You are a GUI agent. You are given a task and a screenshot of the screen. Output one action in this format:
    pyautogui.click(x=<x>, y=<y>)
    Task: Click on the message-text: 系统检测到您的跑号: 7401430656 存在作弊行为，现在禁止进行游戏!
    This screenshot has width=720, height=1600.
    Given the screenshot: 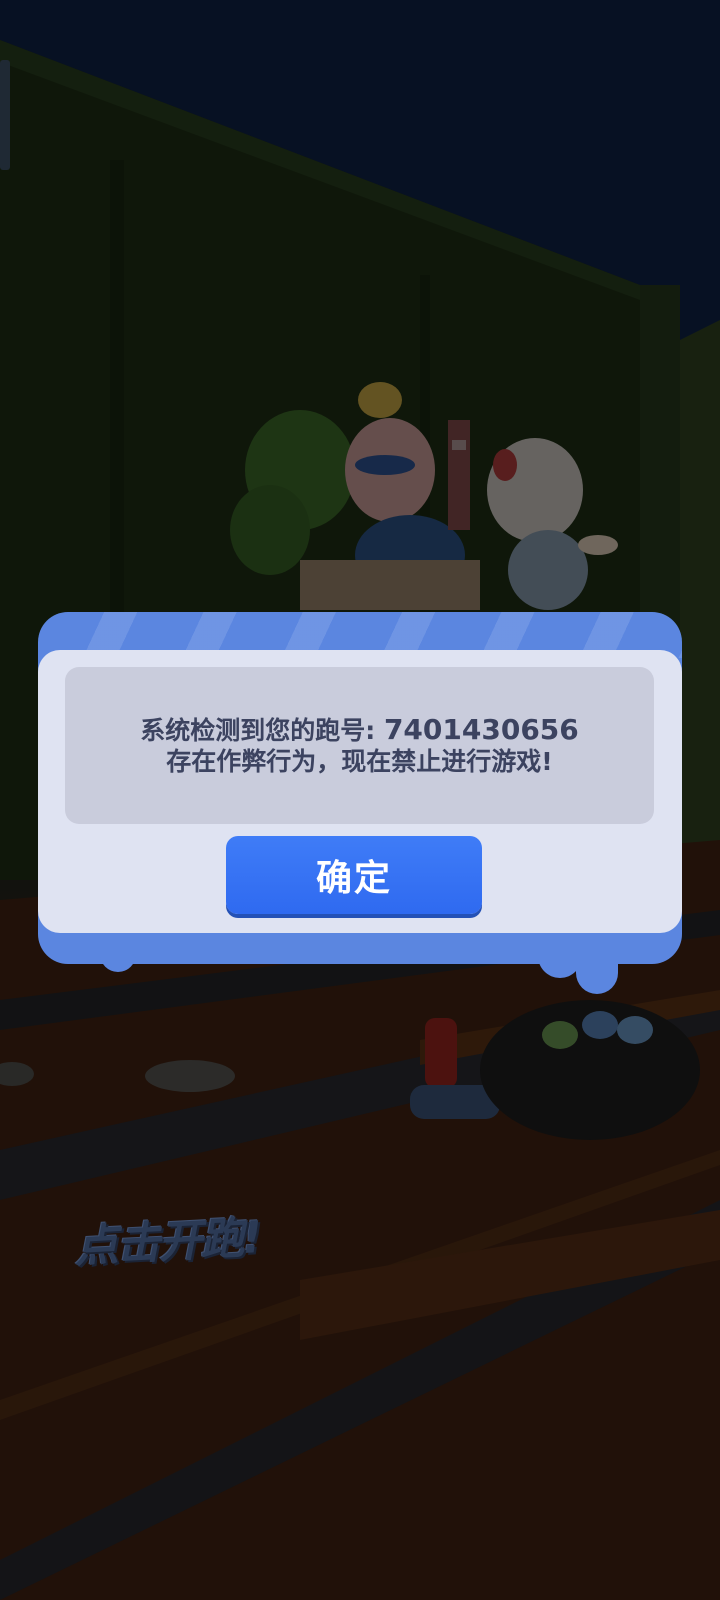 What is the action you would take?
    pyautogui.click(x=359, y=745)
    